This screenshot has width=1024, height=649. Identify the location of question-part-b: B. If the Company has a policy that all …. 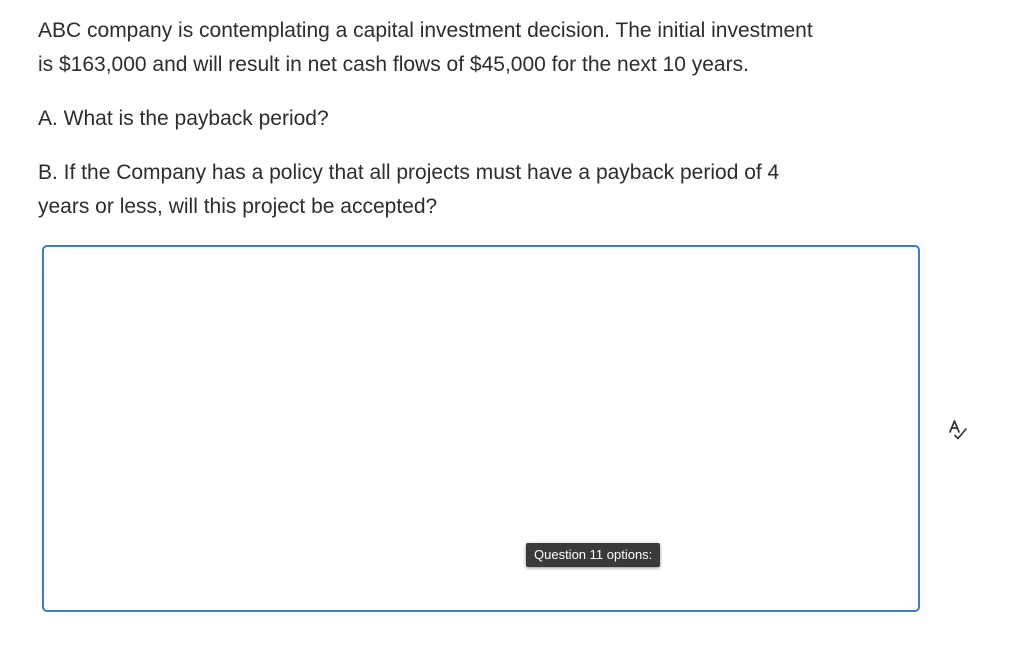
(478, 190).